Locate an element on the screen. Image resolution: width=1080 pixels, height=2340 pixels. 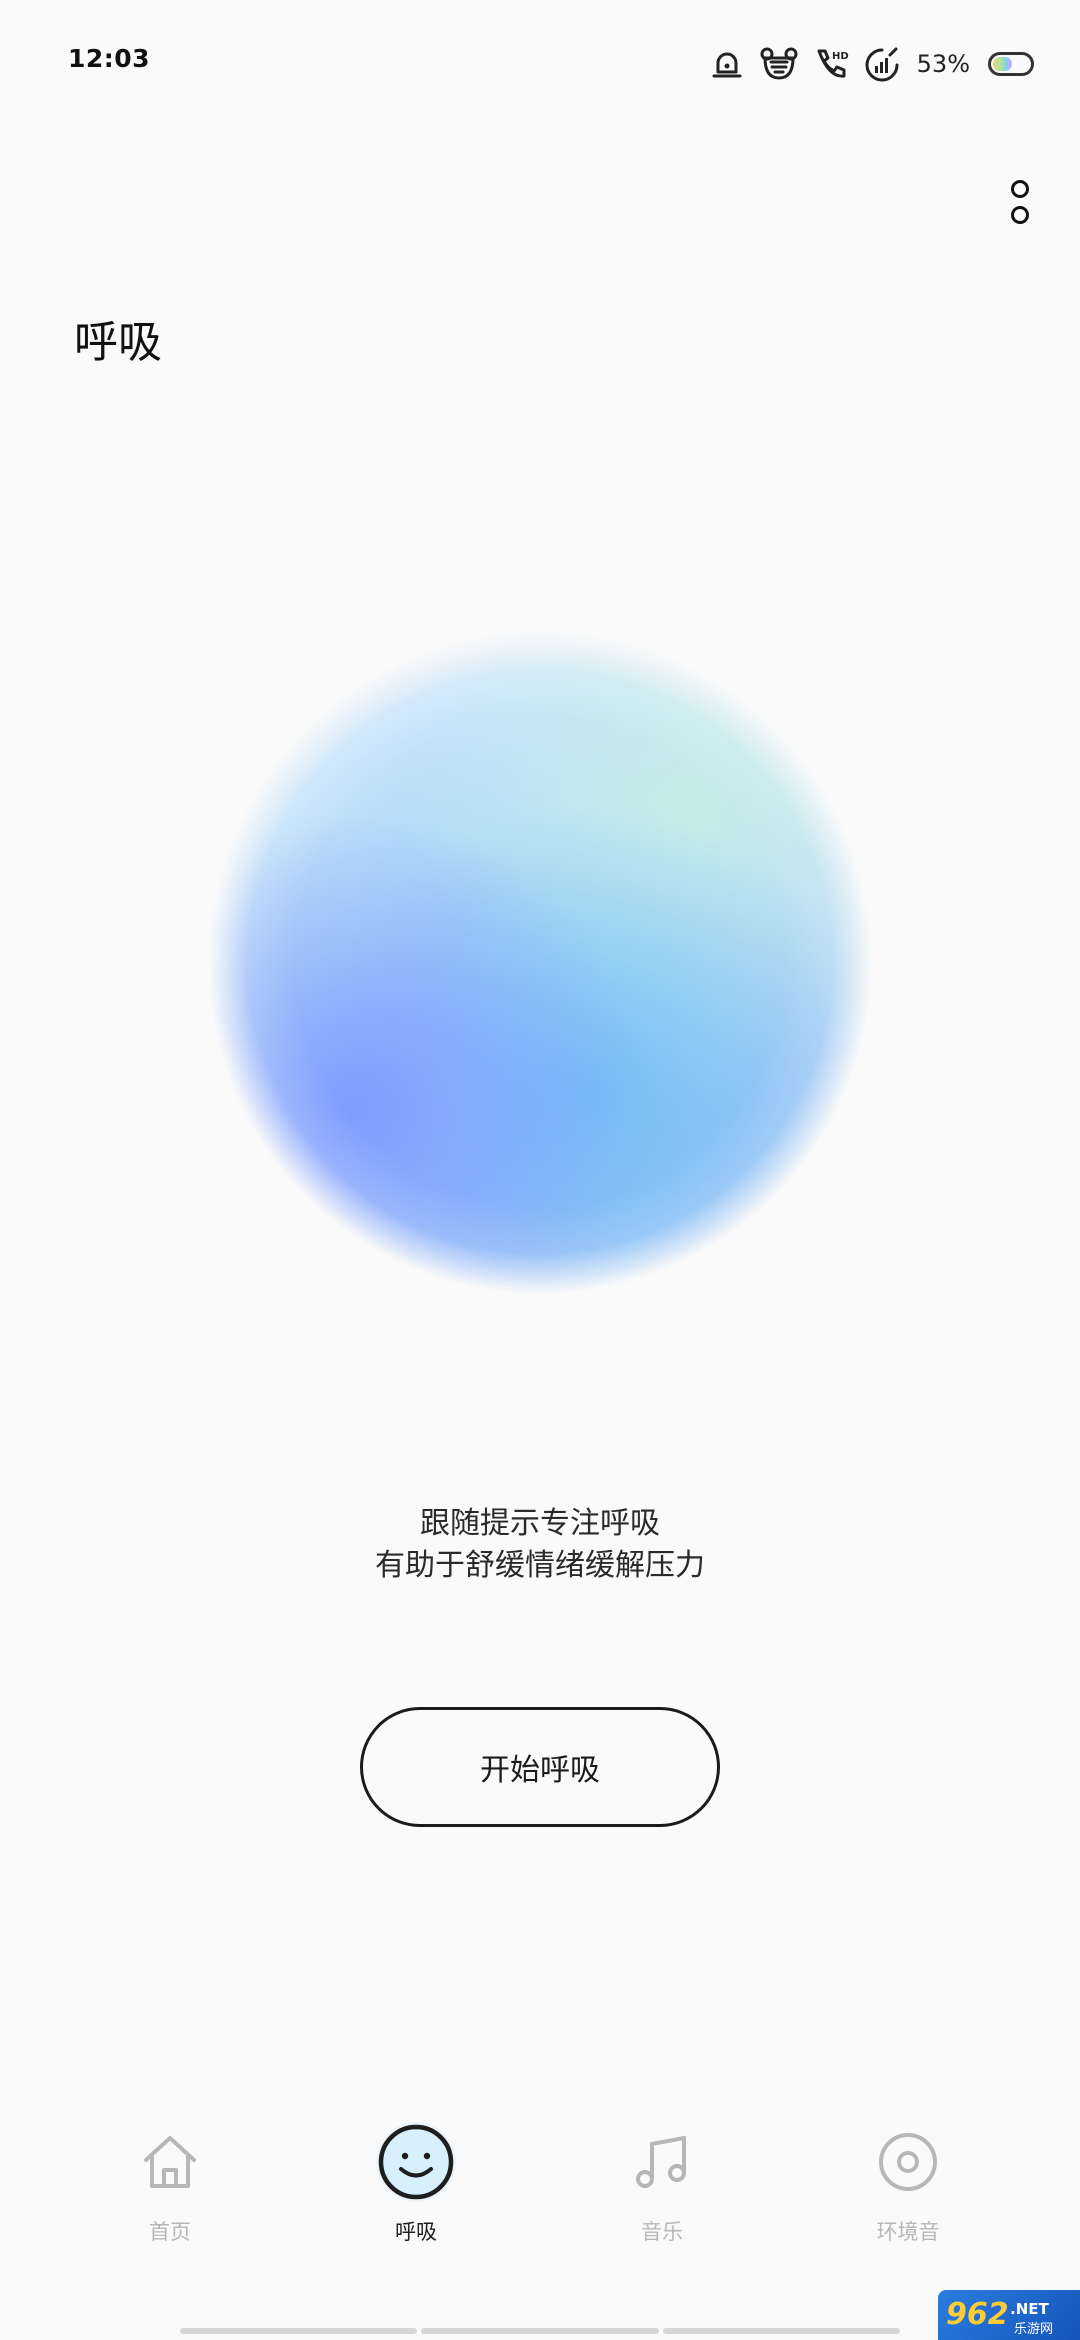
status-bar: 12:03 HD 53% is located at coordinates (540, 65).